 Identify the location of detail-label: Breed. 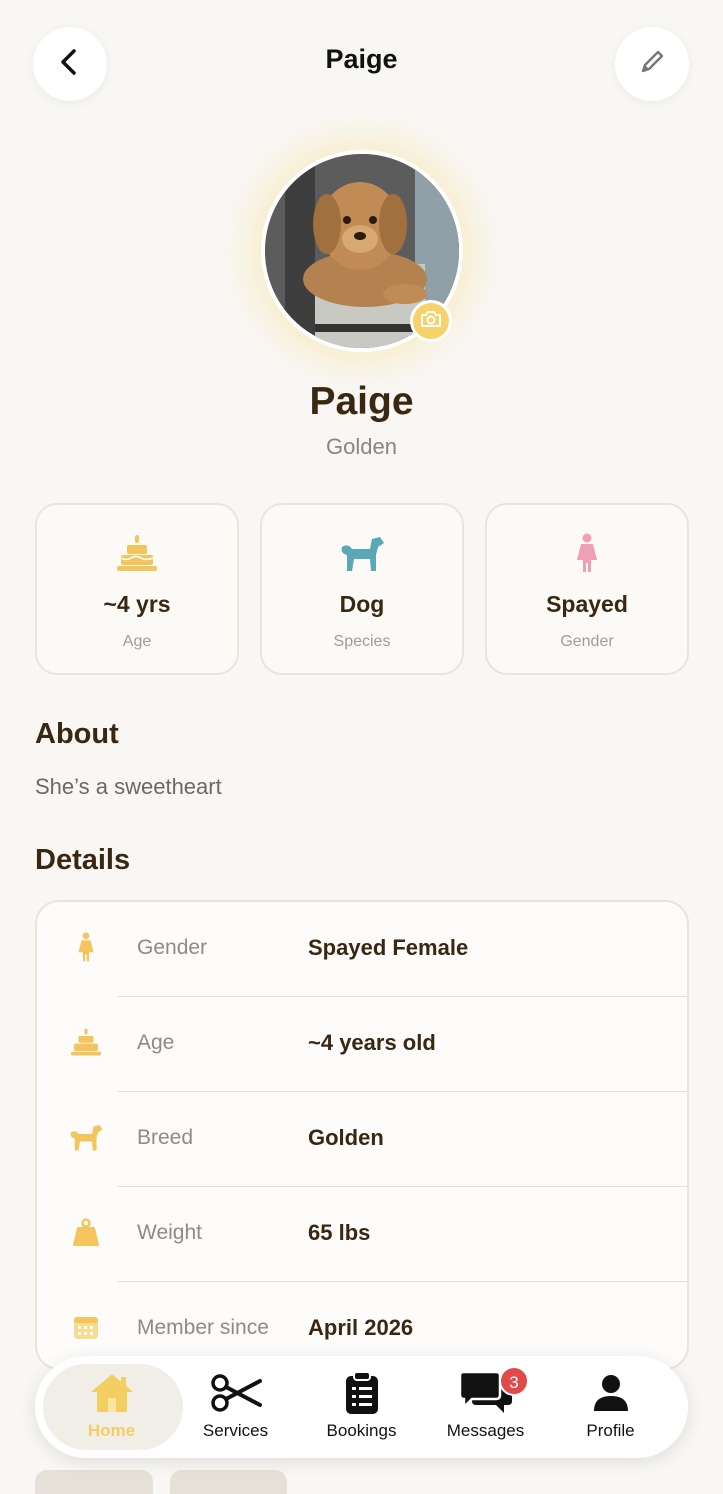
(165, 1137).